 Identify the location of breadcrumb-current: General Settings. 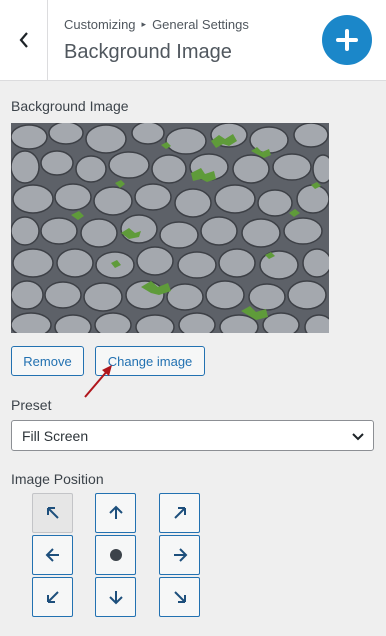
(200, 24).